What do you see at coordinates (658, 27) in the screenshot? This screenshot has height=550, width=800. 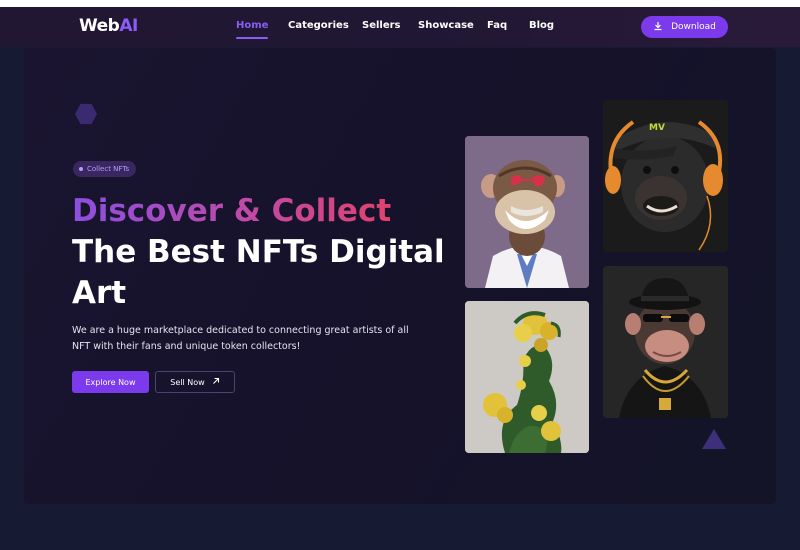 I see `download-icon` at bounding box center [658, 27].